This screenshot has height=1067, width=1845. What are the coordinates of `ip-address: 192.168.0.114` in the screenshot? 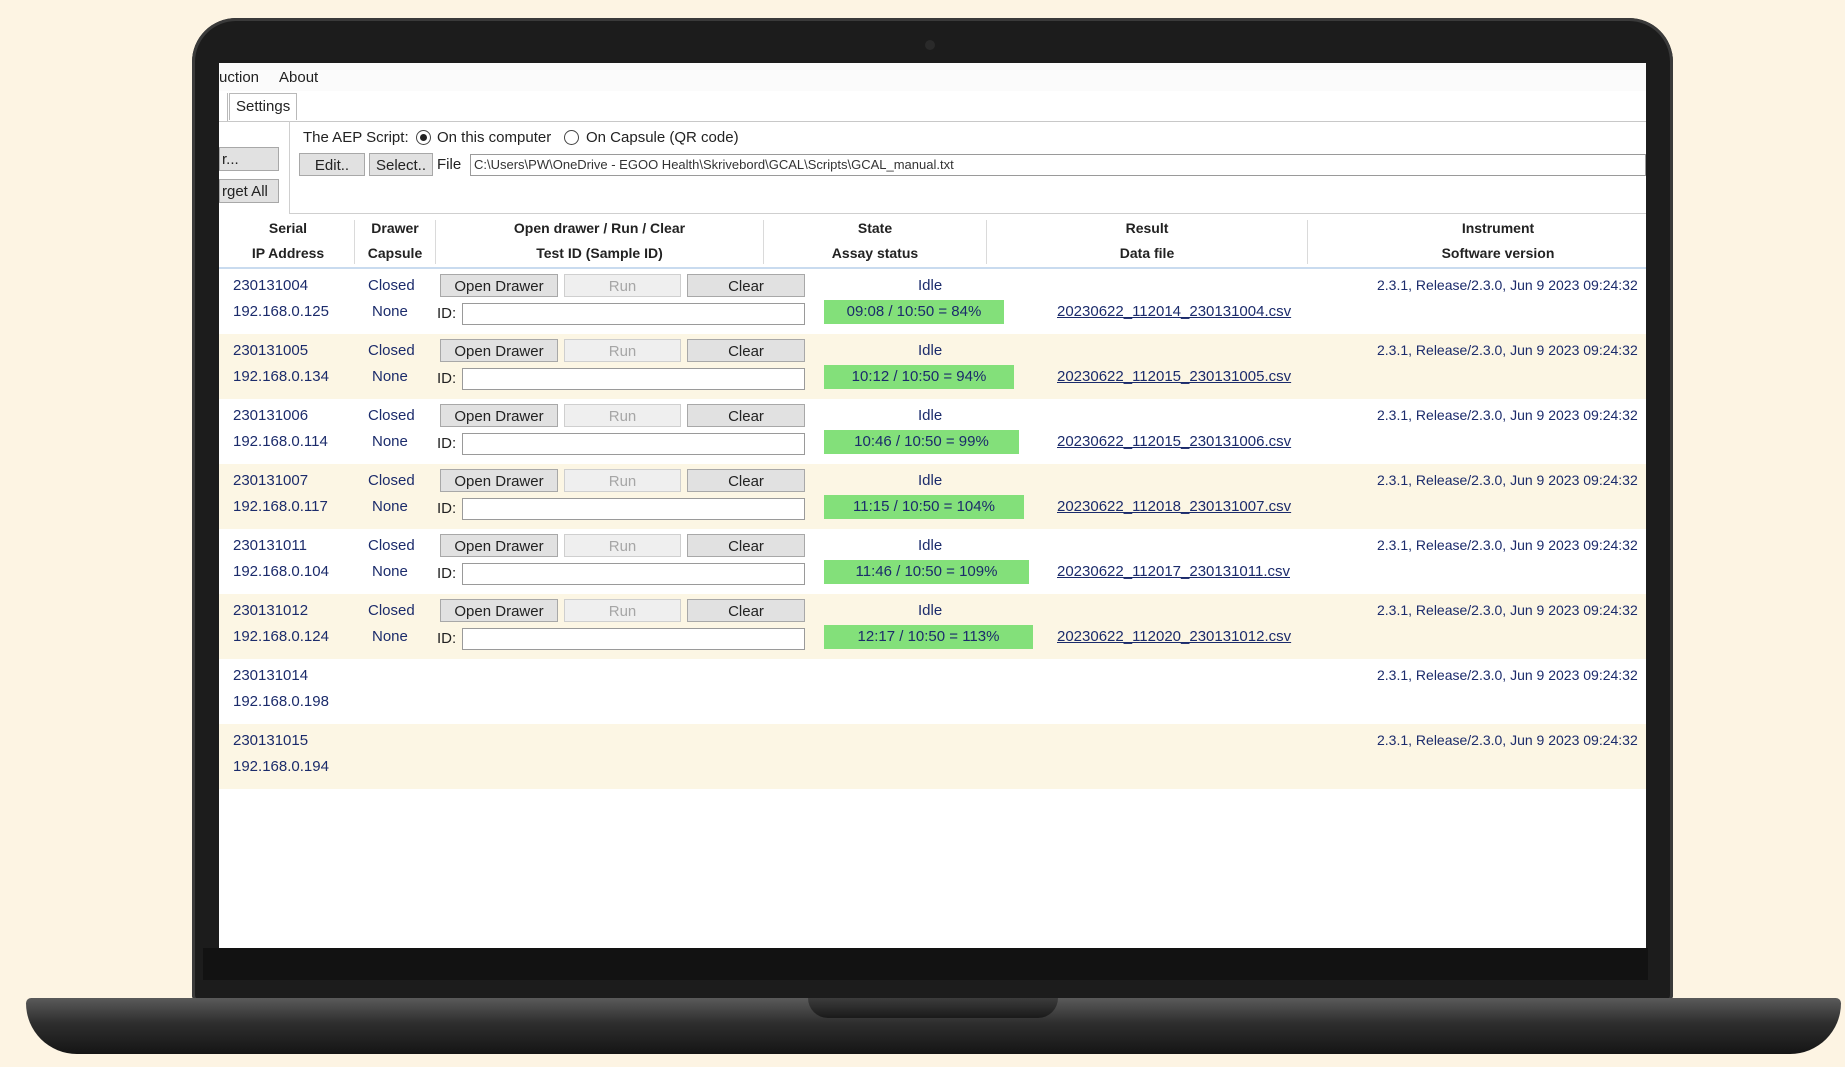 It's located at (280, 441).